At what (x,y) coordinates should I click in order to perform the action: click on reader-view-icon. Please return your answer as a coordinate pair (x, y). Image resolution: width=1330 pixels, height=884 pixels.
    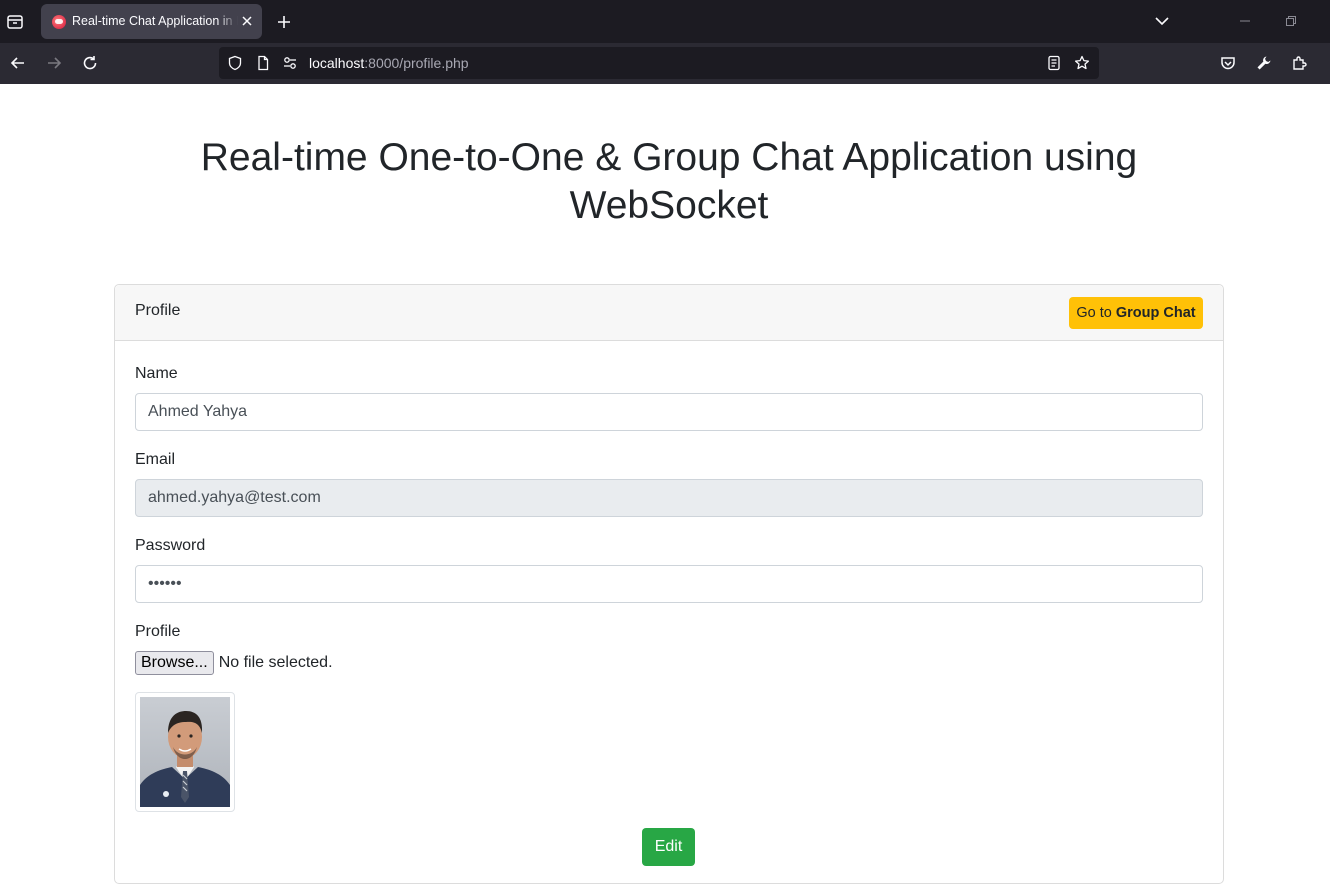
    Looking at the image, I should click on (1054, 63).